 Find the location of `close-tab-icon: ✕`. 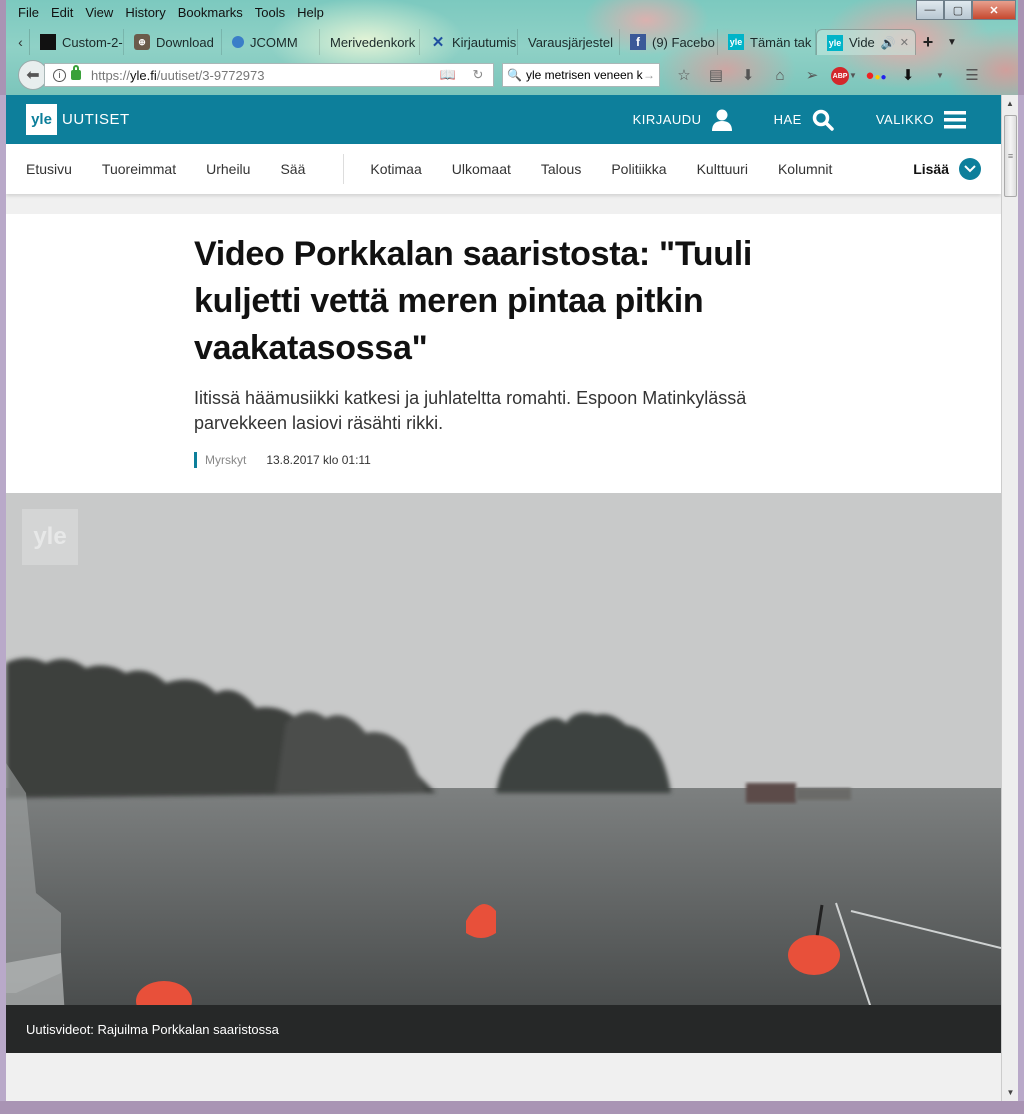

close-tab-icon: ✕ is located at coordinates (904, 42).